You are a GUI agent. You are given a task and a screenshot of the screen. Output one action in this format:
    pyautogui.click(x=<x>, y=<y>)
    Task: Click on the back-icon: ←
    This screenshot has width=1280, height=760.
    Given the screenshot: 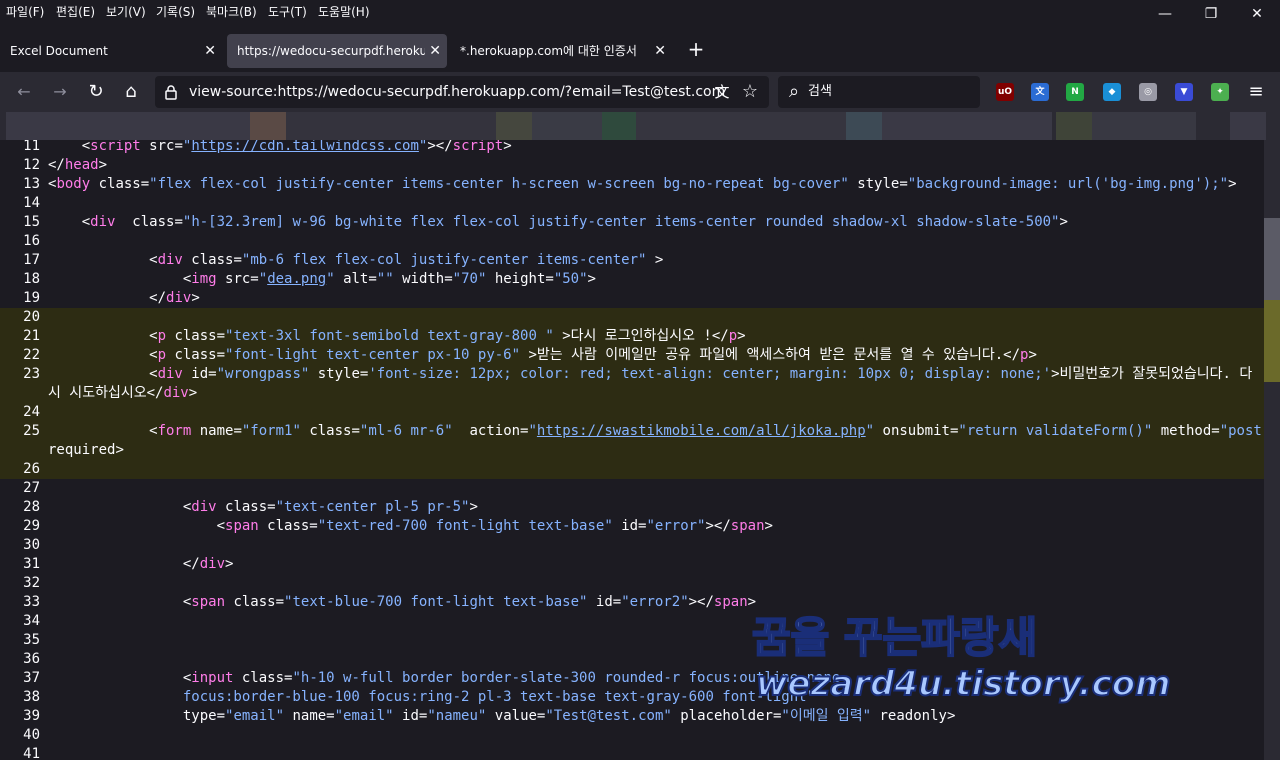 What is the action you would take?
    pyautogui.click(x=24, y=92)
    